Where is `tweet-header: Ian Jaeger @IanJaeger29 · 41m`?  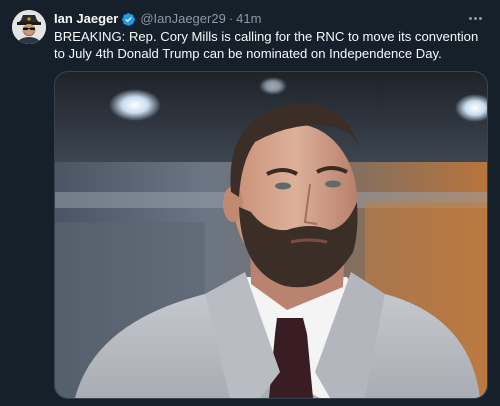
tweet-header: Ian Jaeger @IanJaeger29 · 41m is located at coordinates (157, 19).